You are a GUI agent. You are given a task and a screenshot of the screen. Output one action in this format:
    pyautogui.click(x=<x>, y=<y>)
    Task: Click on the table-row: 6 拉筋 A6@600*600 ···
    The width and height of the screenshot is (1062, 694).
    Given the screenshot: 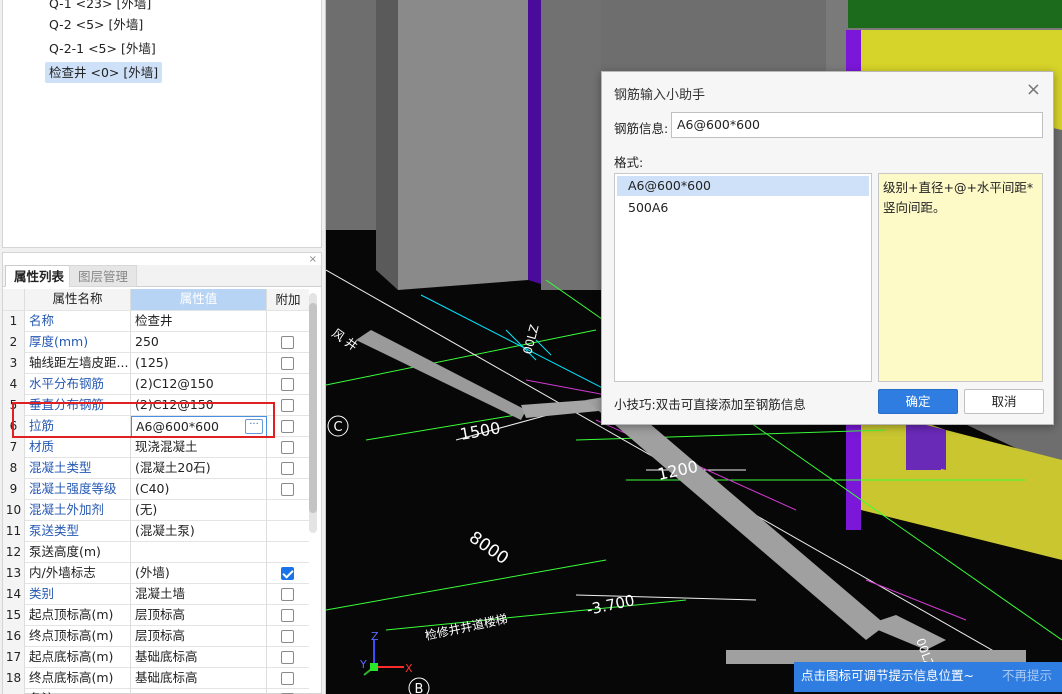 What is the action you would take?
    pyautogui.click(x=156, y=426)
    